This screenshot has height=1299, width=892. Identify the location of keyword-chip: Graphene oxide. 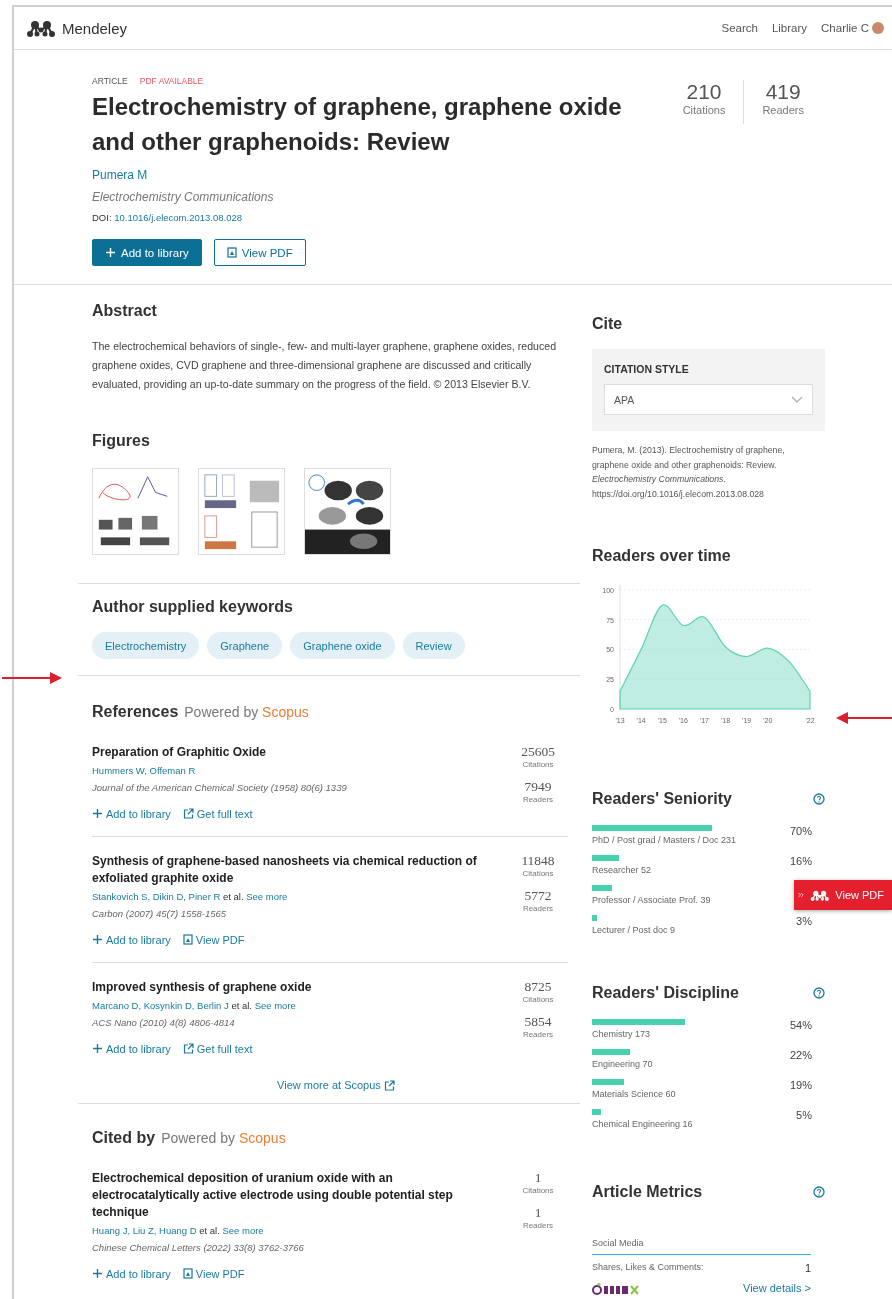
(342, 645).